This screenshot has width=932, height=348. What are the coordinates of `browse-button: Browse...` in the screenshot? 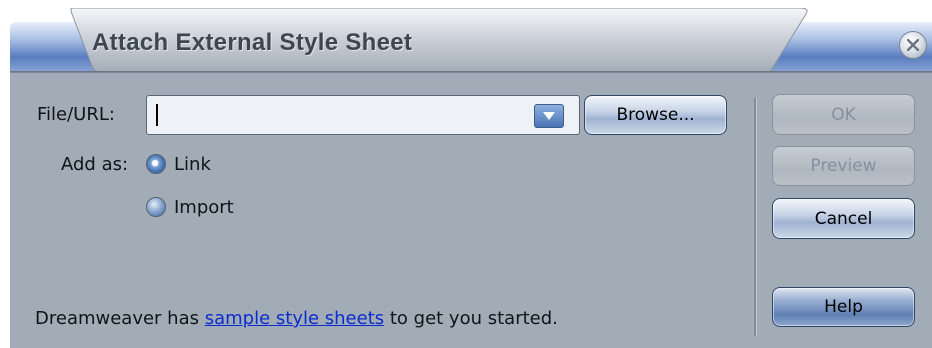 It's located at (655, 115).